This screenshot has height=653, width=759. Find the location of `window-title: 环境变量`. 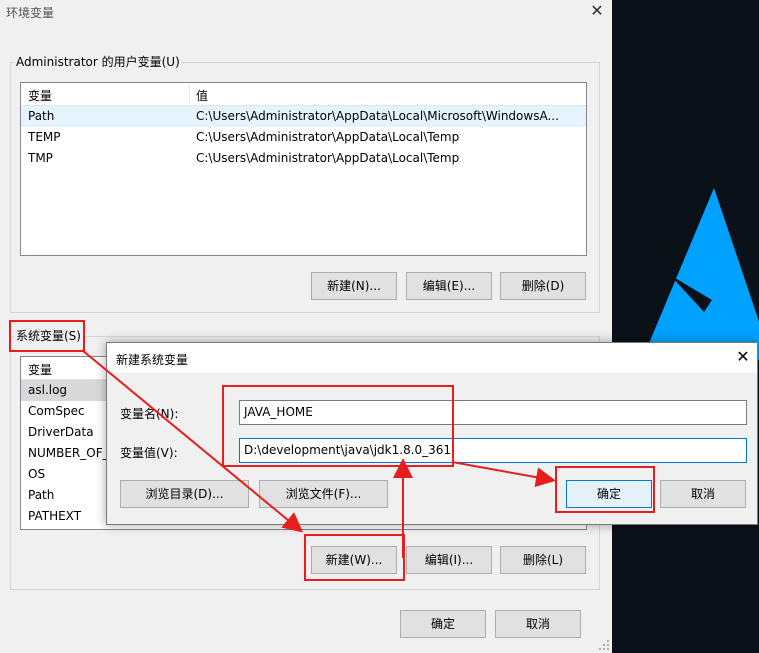

window-title: 环境变量 is located at coordinates (30, 13).